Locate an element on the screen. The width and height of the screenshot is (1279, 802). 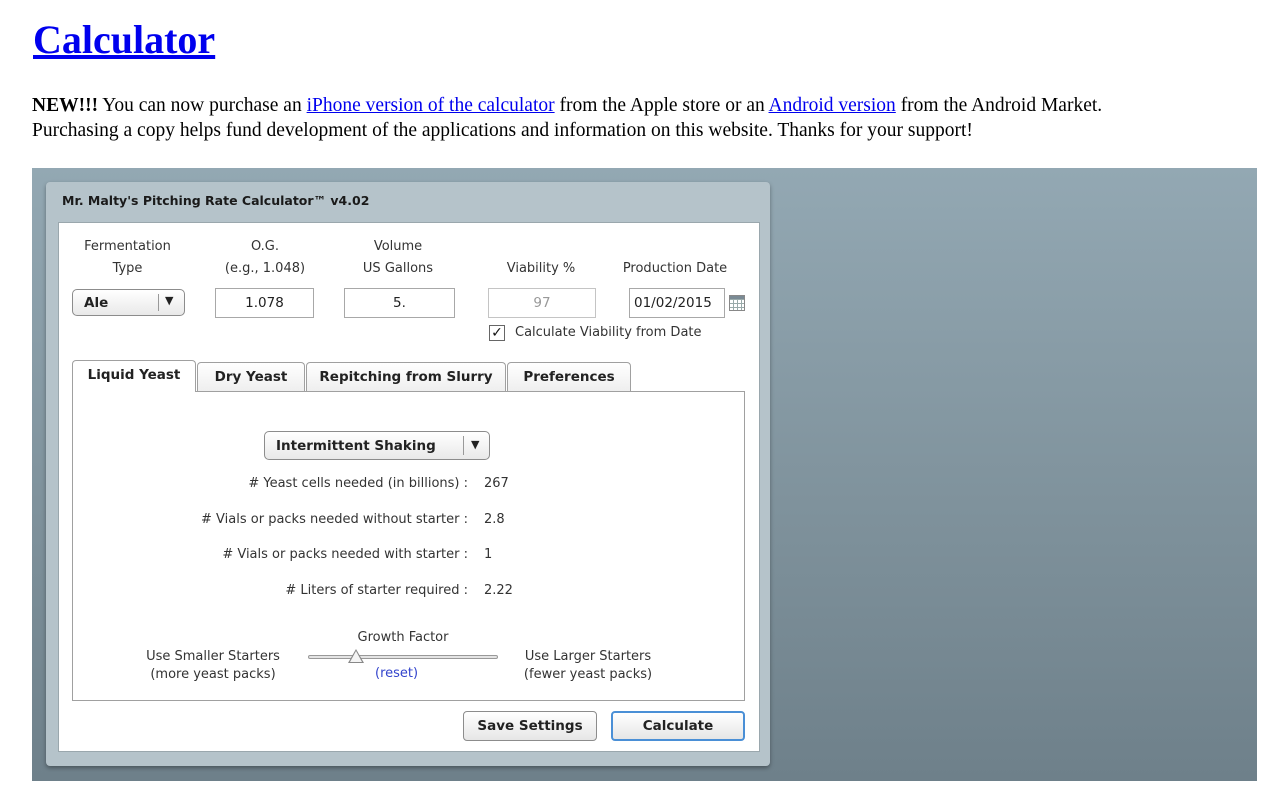
growth-factor-slider is located at coordinates (403, 657).